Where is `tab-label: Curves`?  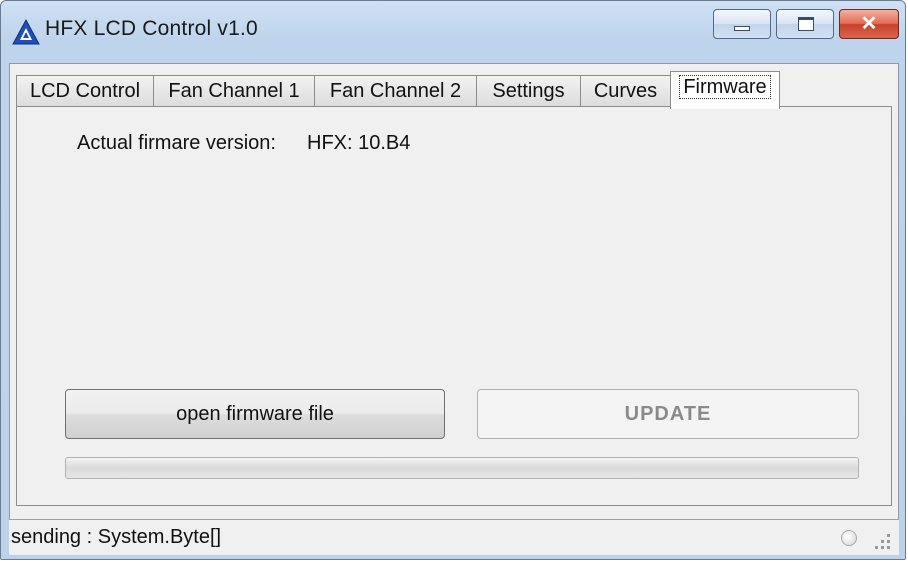
tab-label: Curves is located at coordinates (625, 91).